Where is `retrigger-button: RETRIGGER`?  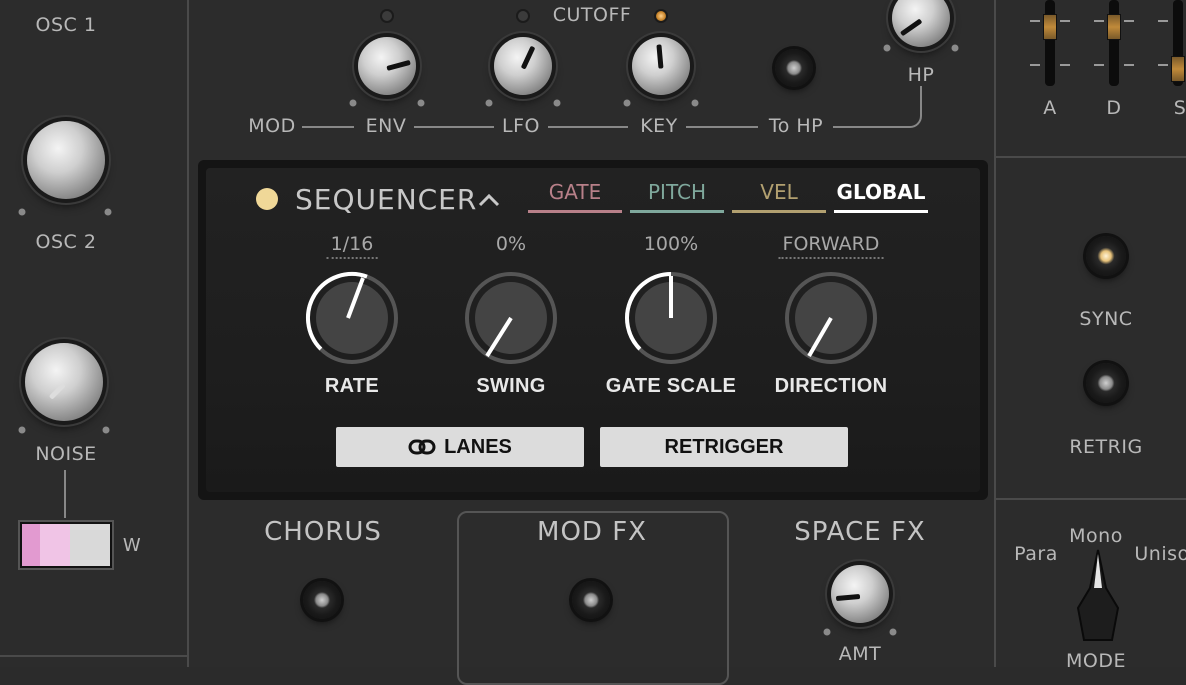
retrigger-button: RETRIGGER is located at coordinates (724, 447).